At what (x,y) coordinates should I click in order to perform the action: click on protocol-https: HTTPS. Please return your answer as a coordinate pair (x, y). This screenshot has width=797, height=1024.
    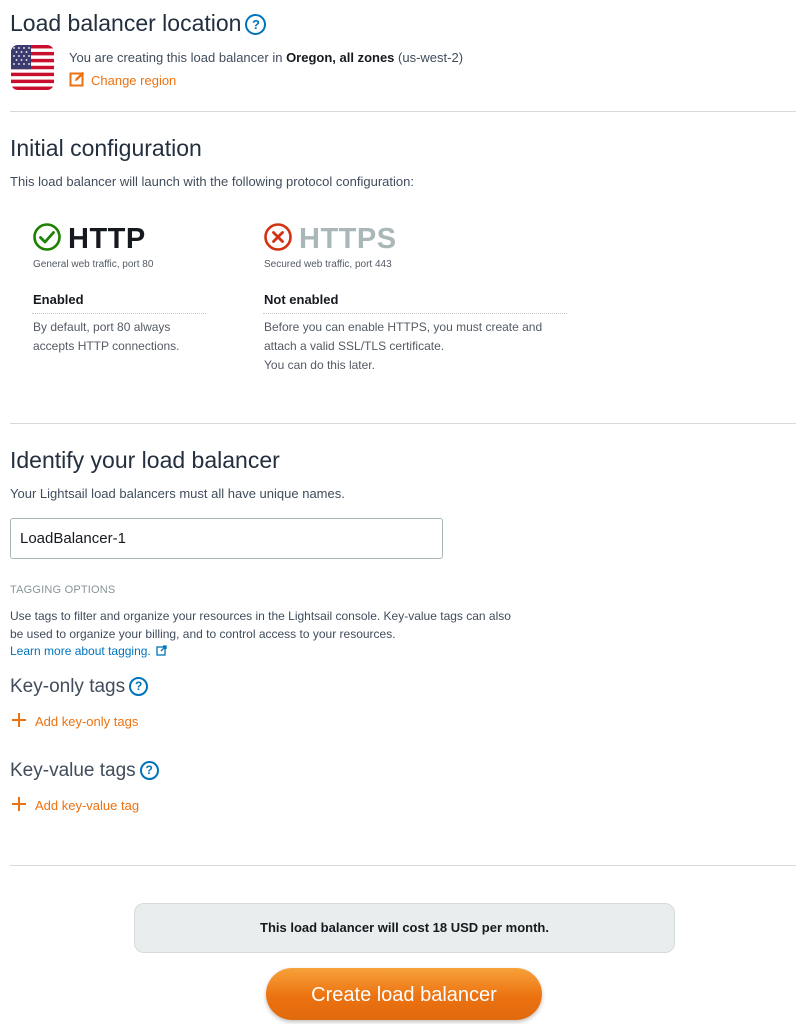
    Looking at the image, I should click on (330, 239).